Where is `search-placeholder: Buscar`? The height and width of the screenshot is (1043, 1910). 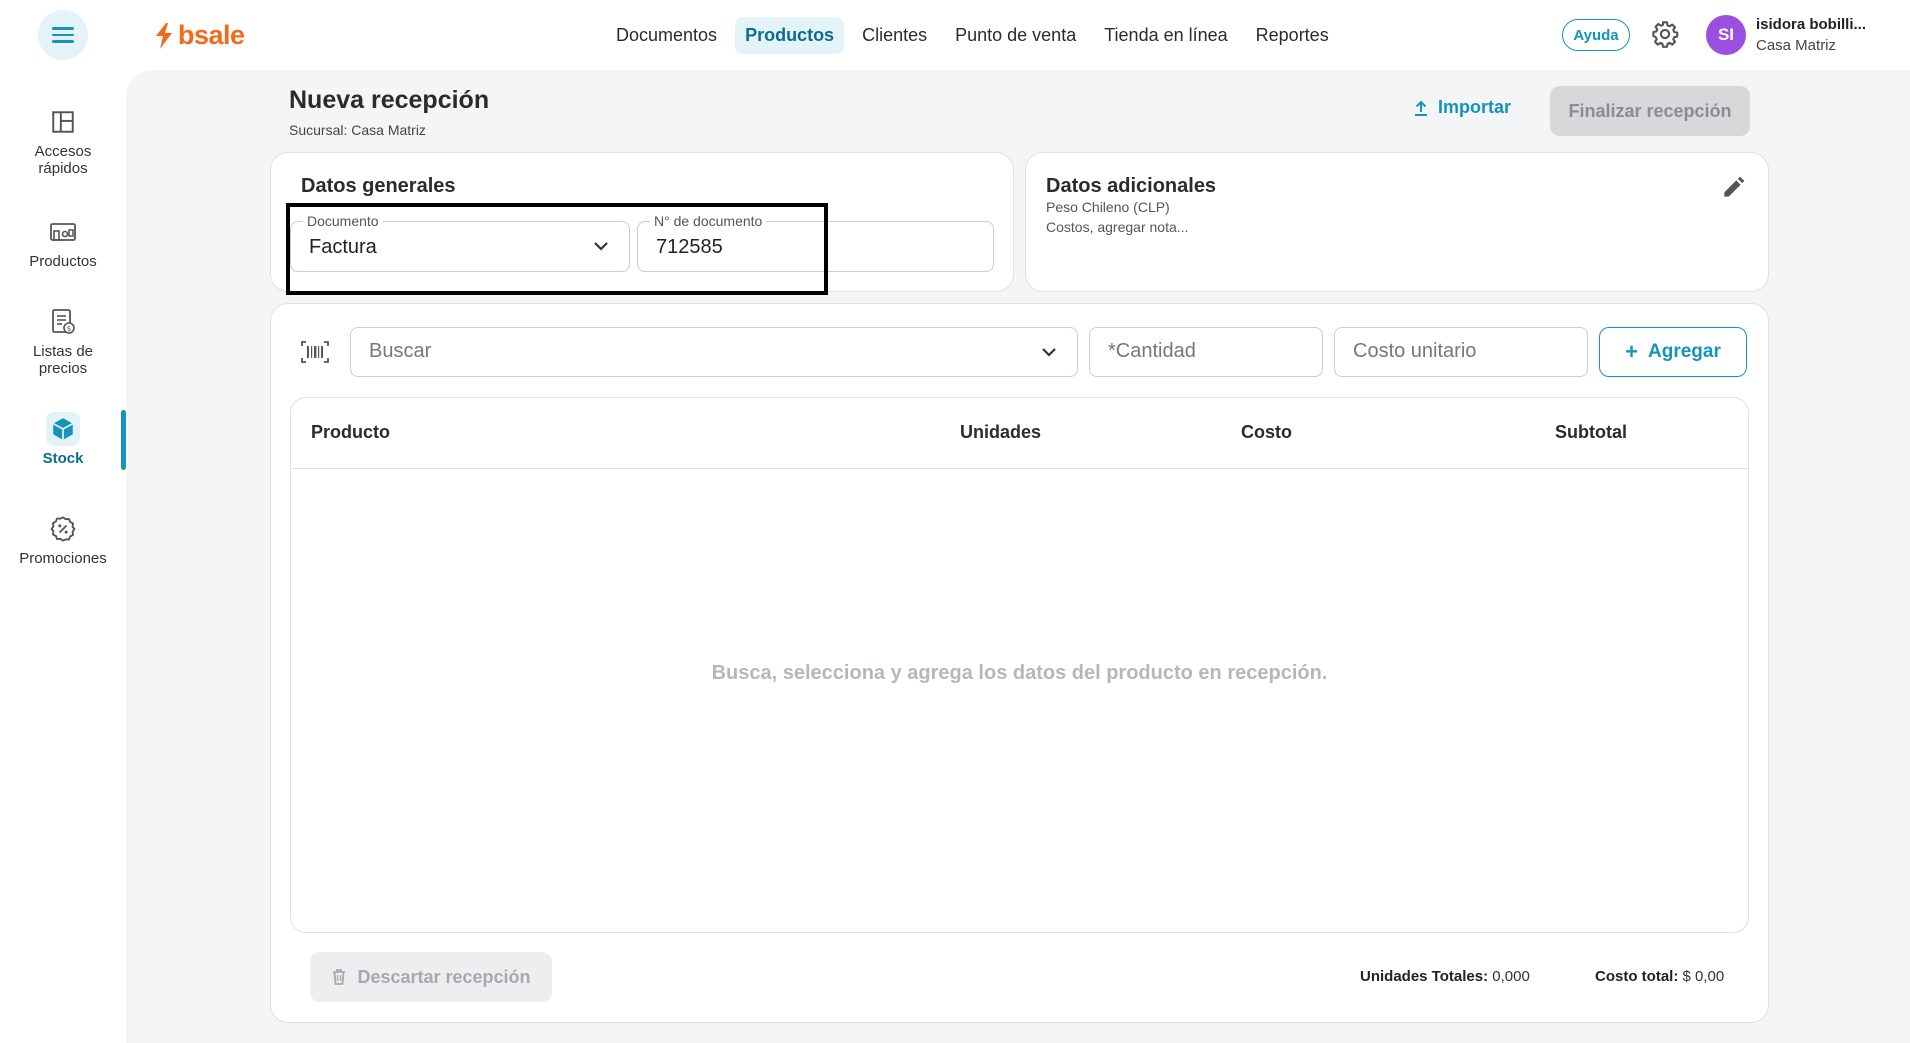
search-placeholder: Buscar is located at coordinates (400, 351).